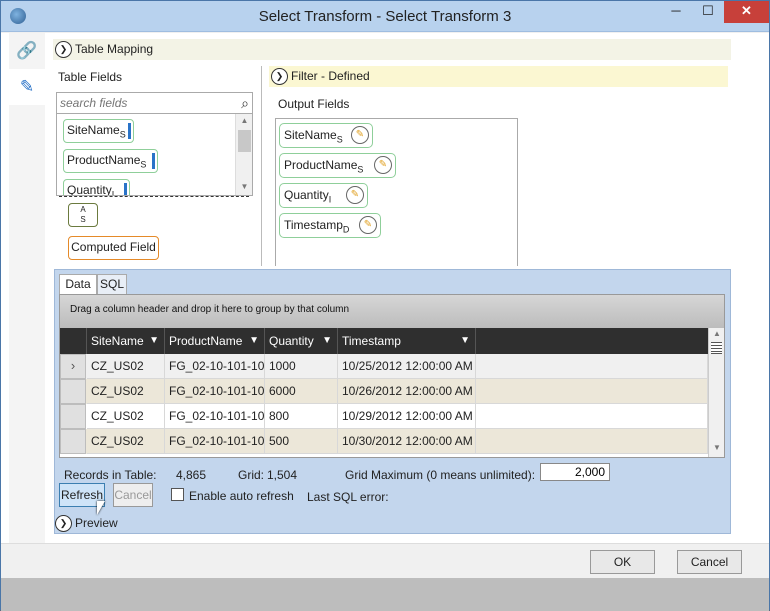 This screenshot has height=611, width=770. I want to click on field-chip-productname: ProductNameS, so click(110, 161).